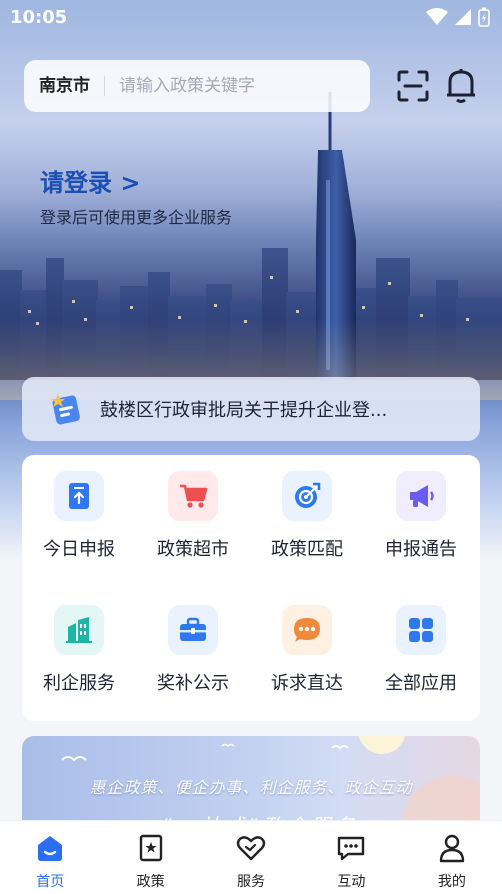 Image resolution: width=502 pixels, height=894 pixels. I want to click on search-input, so click(215, 86).